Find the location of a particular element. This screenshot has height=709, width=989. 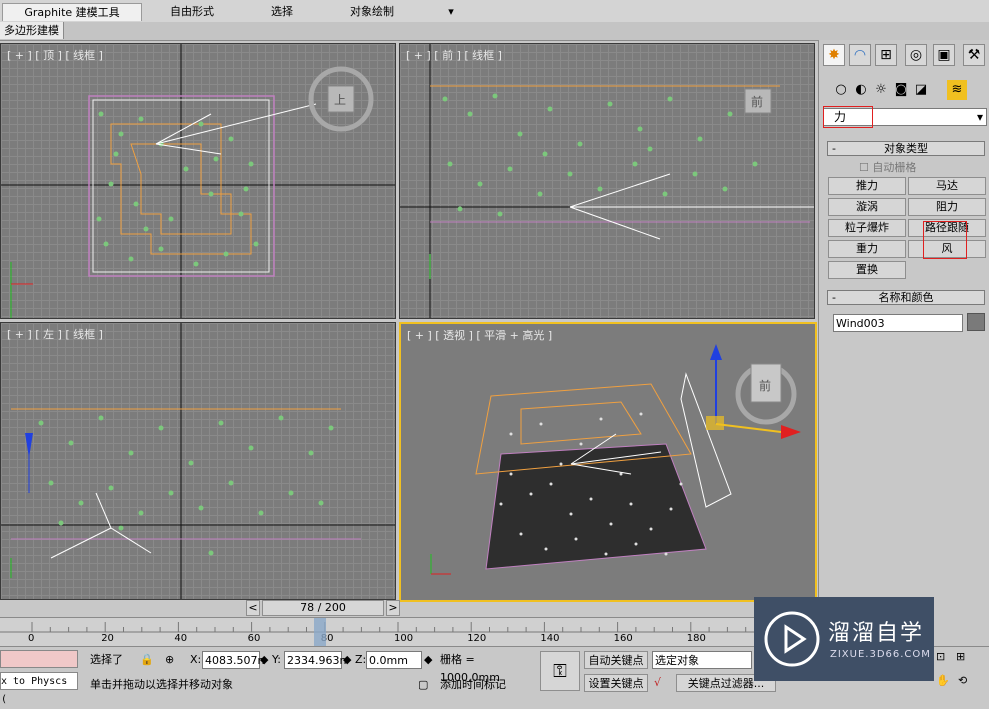

pbomb-button: 粒子爆炸 is located at coordinates (867, 228).